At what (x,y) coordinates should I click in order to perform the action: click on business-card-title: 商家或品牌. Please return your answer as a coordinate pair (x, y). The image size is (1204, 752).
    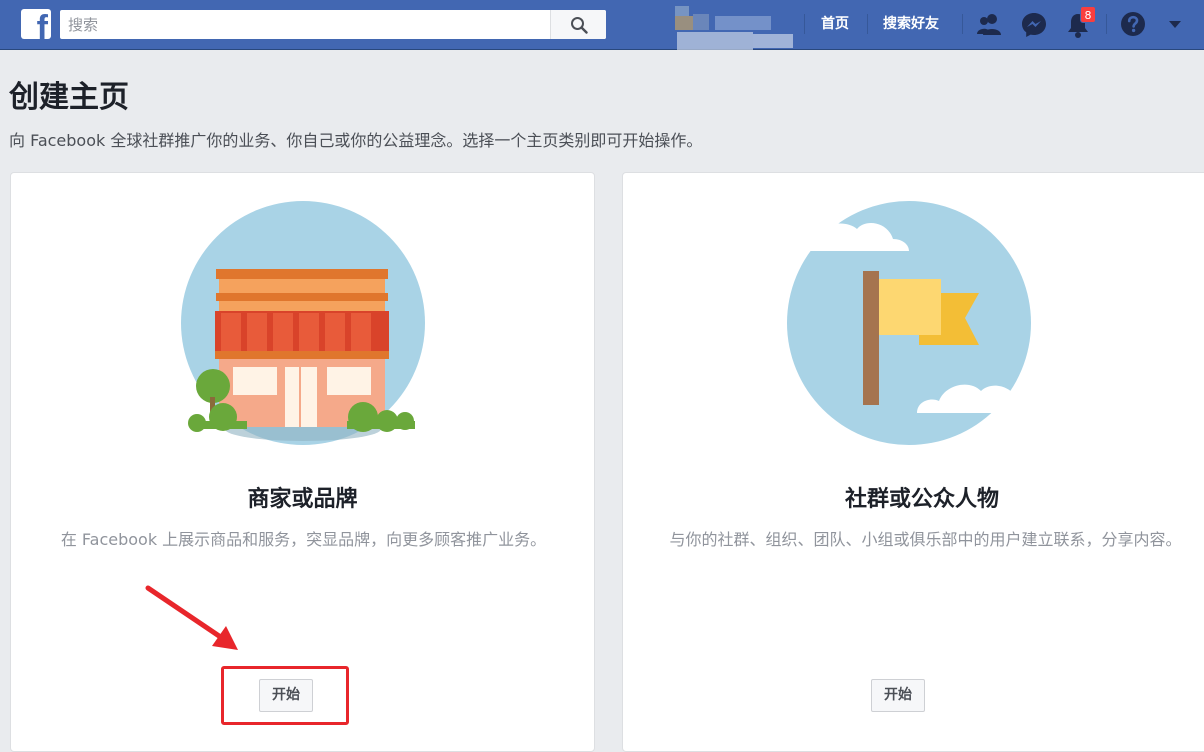
    Looking at the image, I should click on (302, 499).